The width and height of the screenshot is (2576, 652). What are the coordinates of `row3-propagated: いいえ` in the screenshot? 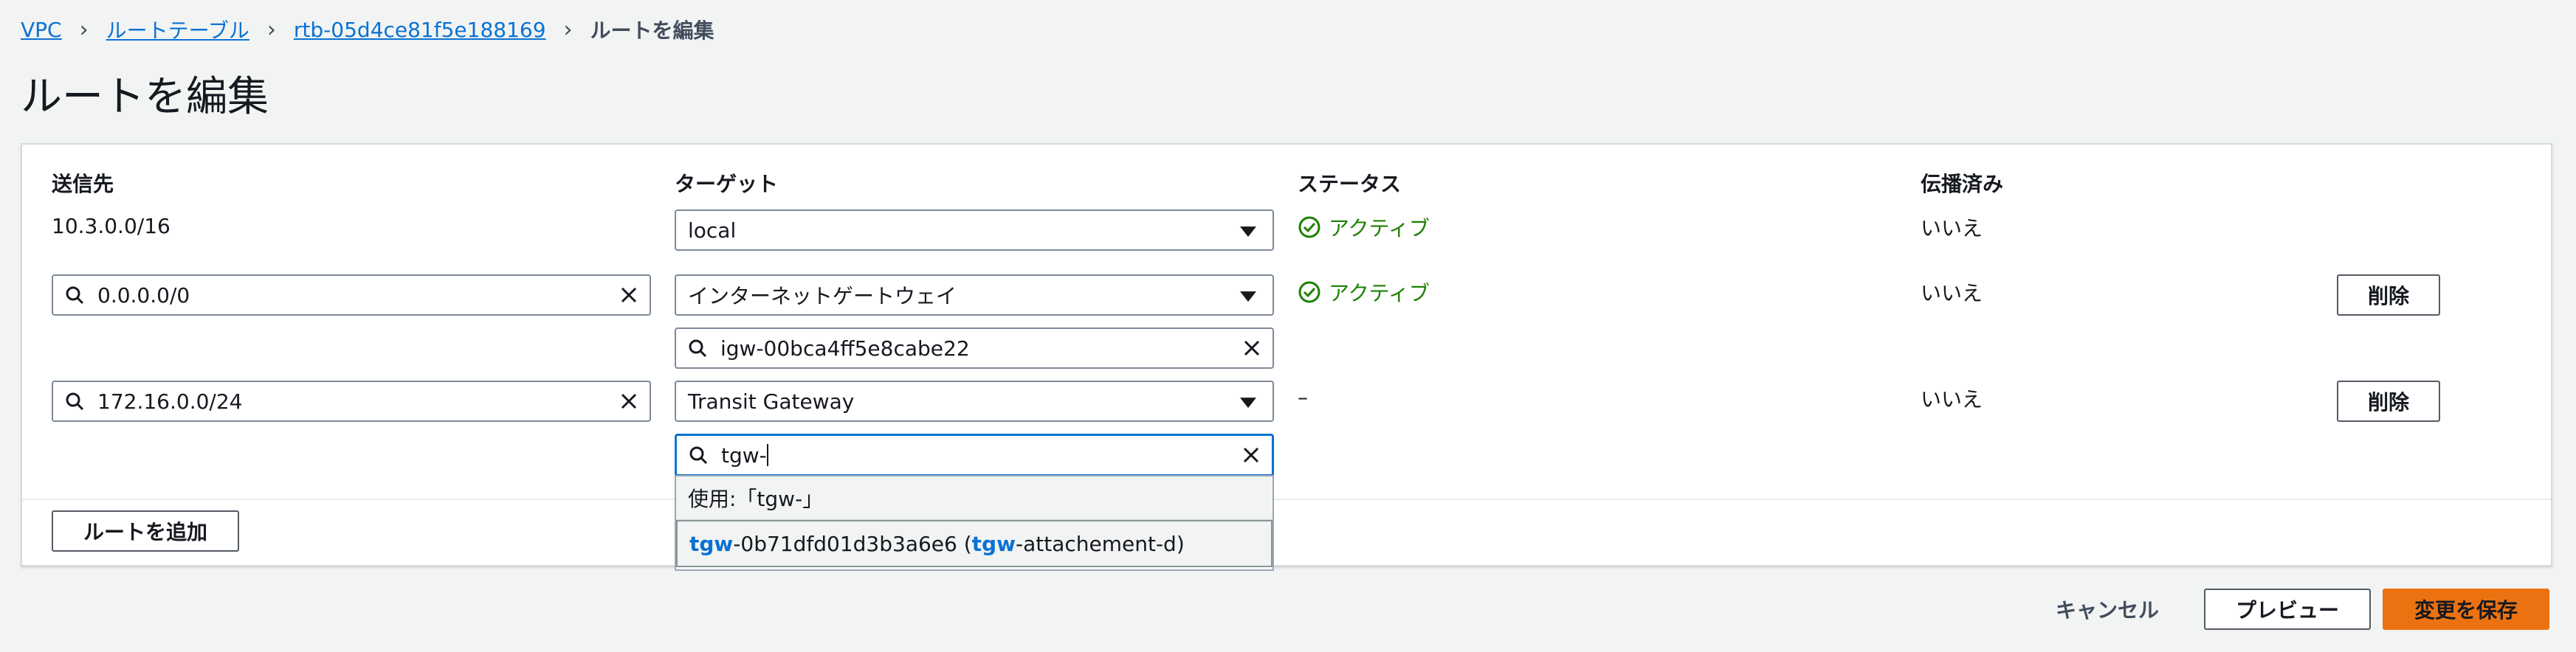 It's located at (1952, 399).